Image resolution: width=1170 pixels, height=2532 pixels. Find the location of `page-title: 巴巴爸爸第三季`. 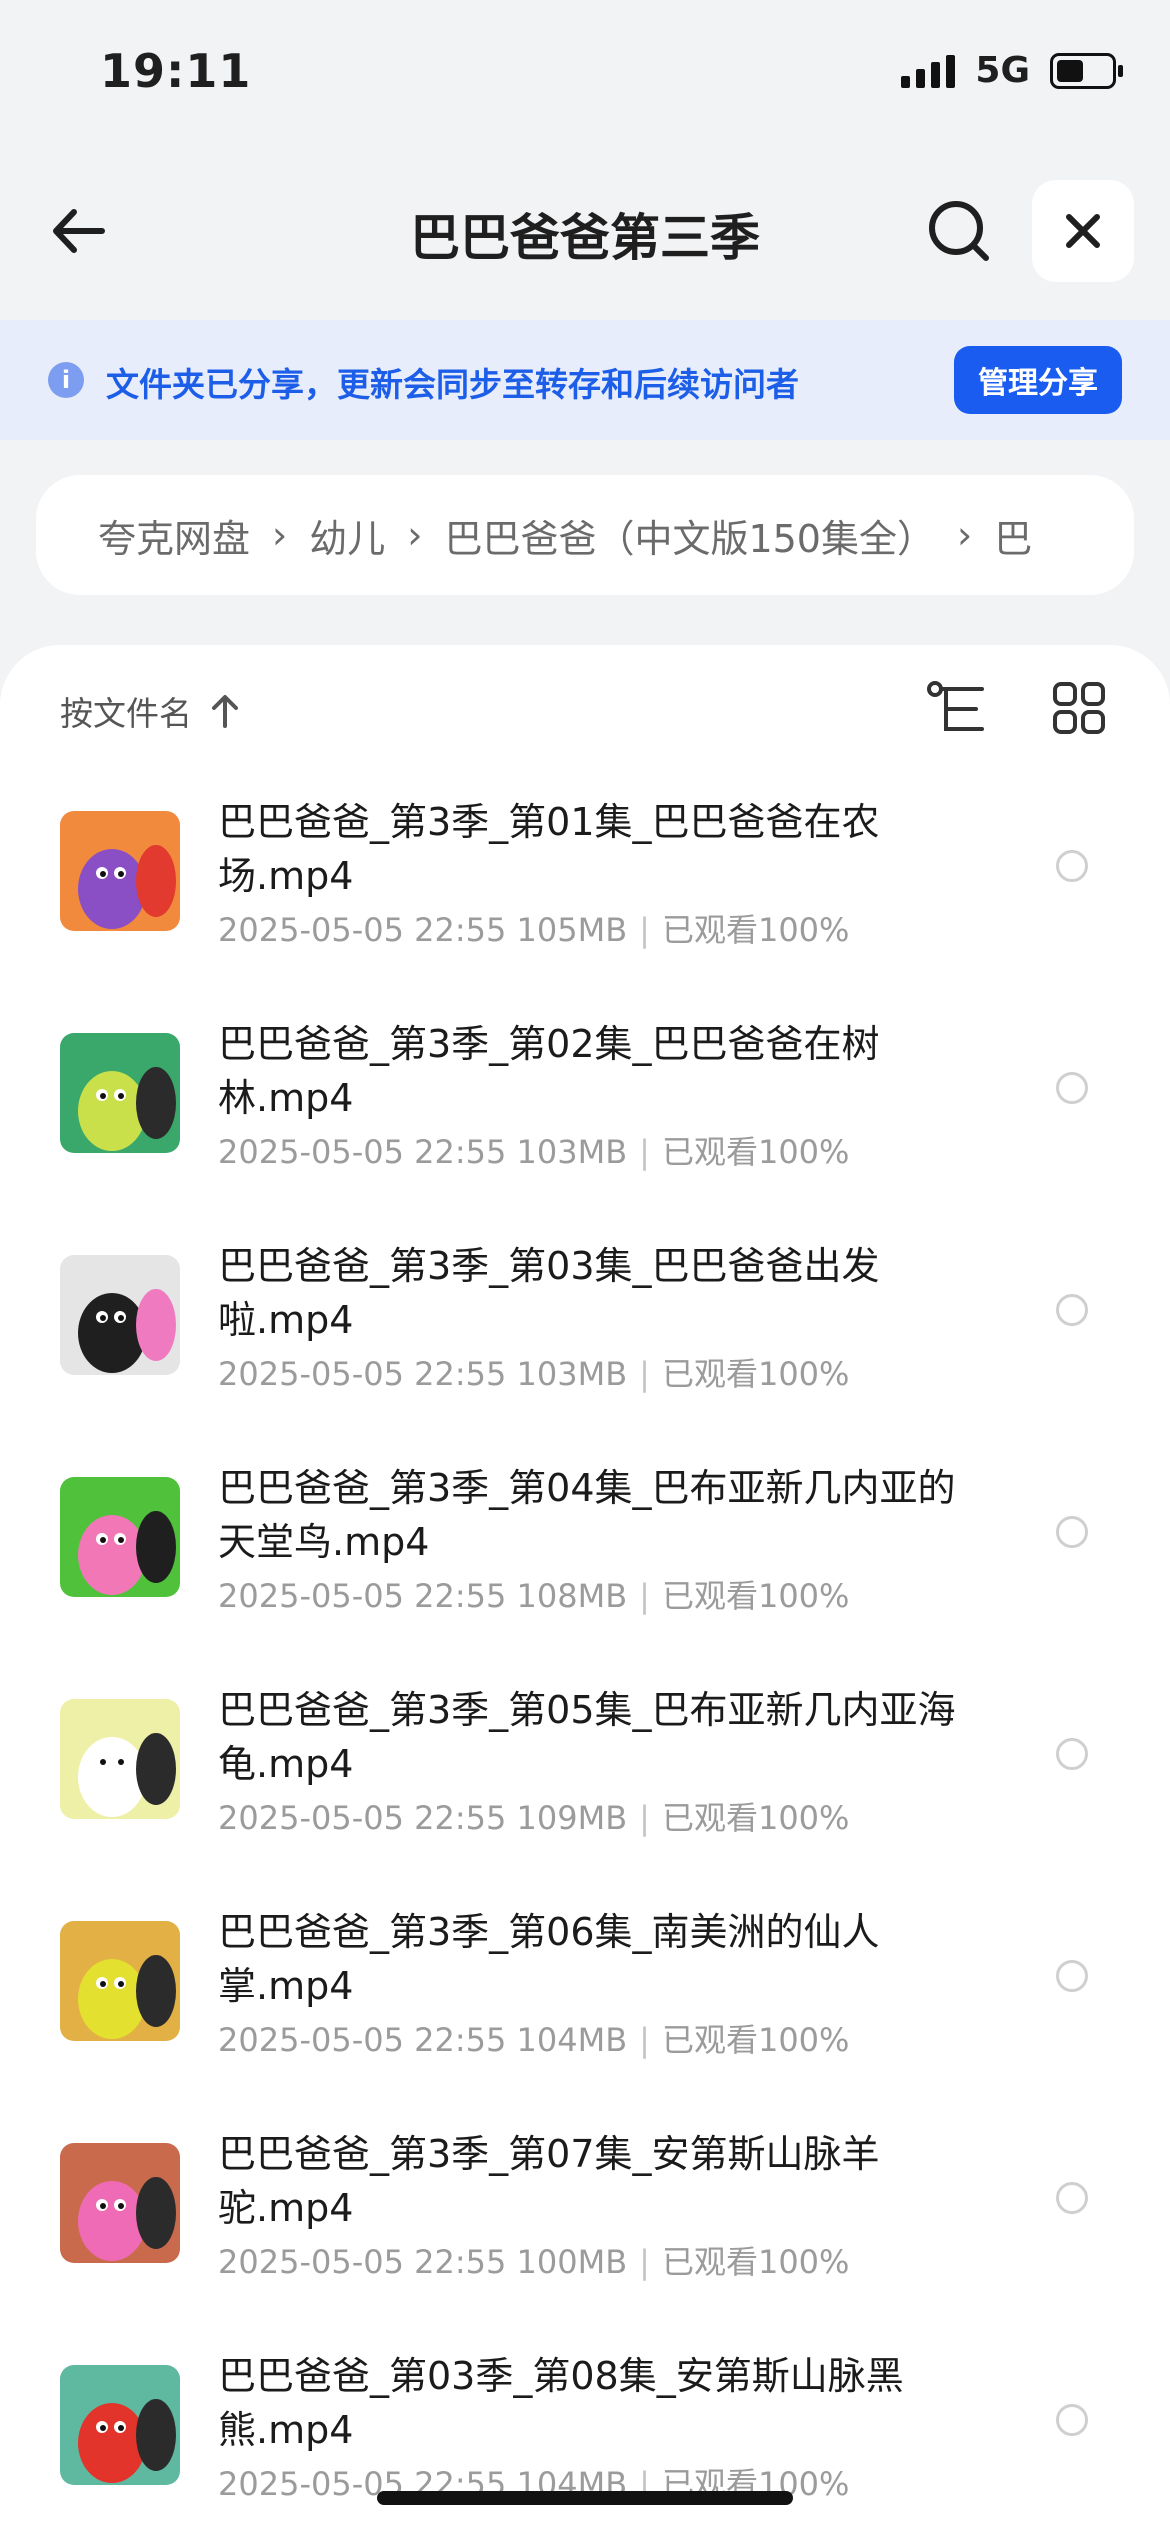

page-title: 巴巴爸爸第三季 is located at coordinates (585, 238).